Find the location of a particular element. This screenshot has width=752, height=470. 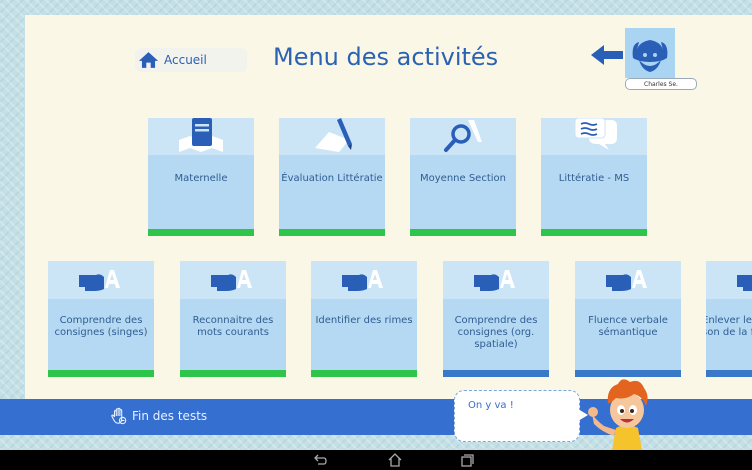

profile-avatar: Charles Se. is located at coordinates (661, 59).